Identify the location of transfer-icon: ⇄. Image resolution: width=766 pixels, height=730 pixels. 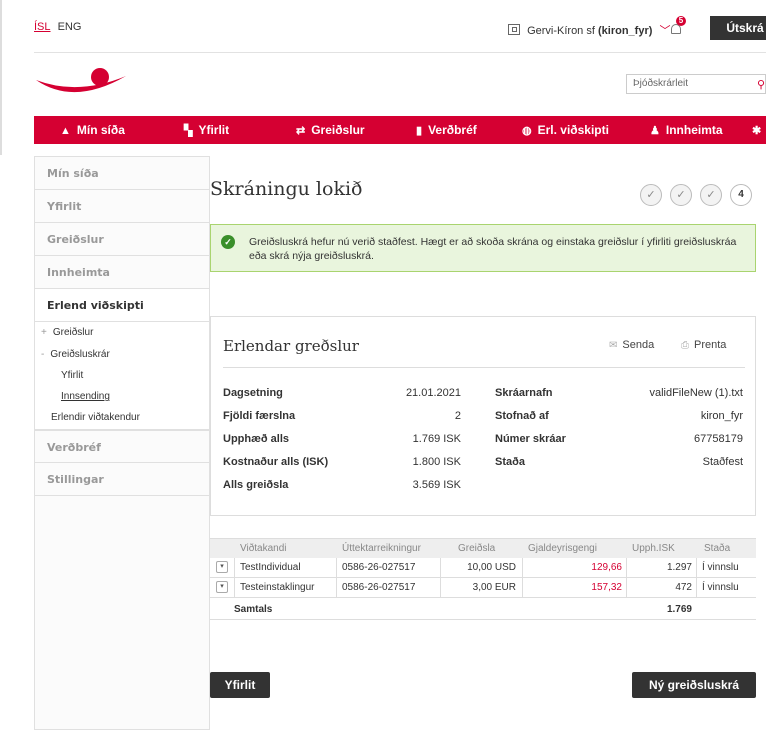
(301, 131).